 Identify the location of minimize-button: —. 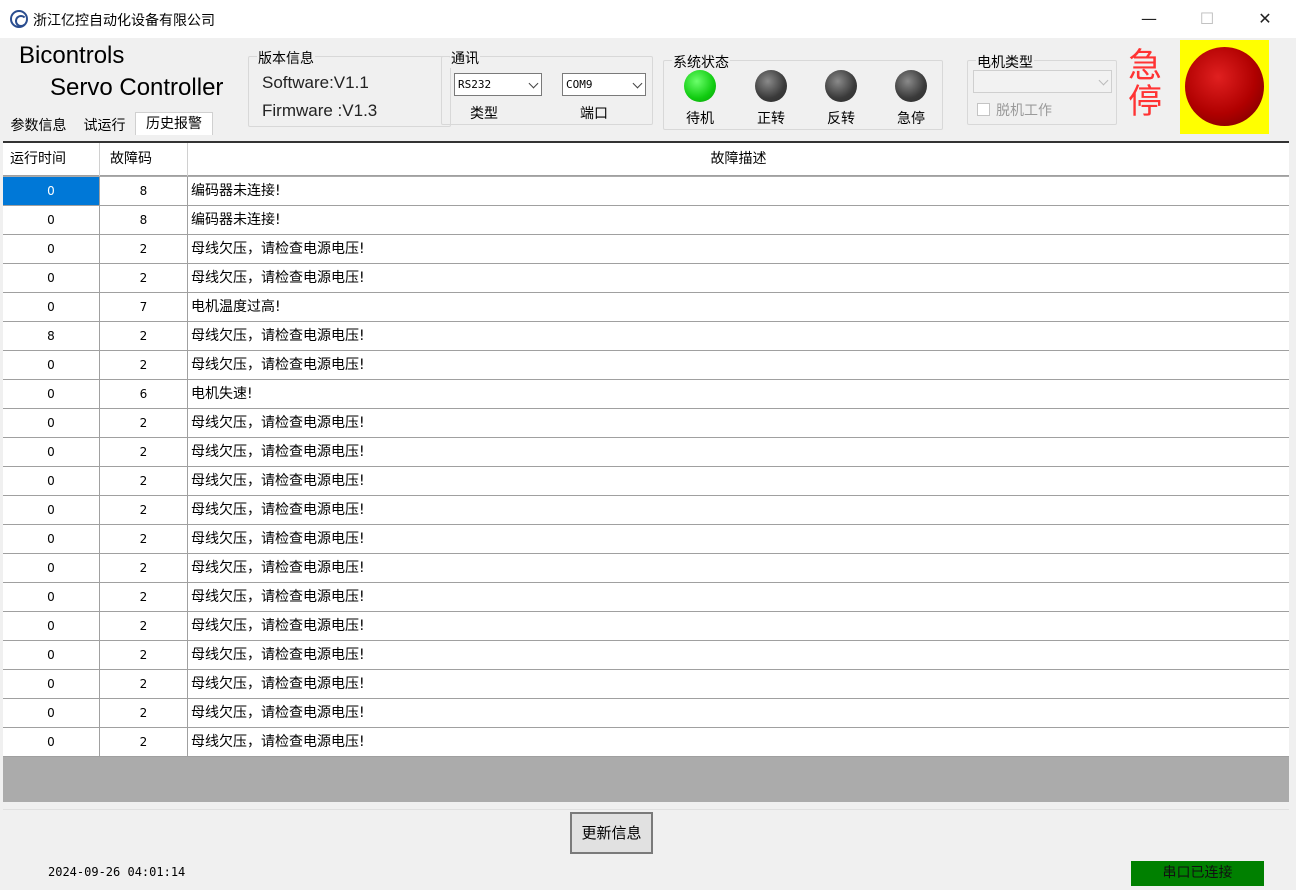
(1149, 19).